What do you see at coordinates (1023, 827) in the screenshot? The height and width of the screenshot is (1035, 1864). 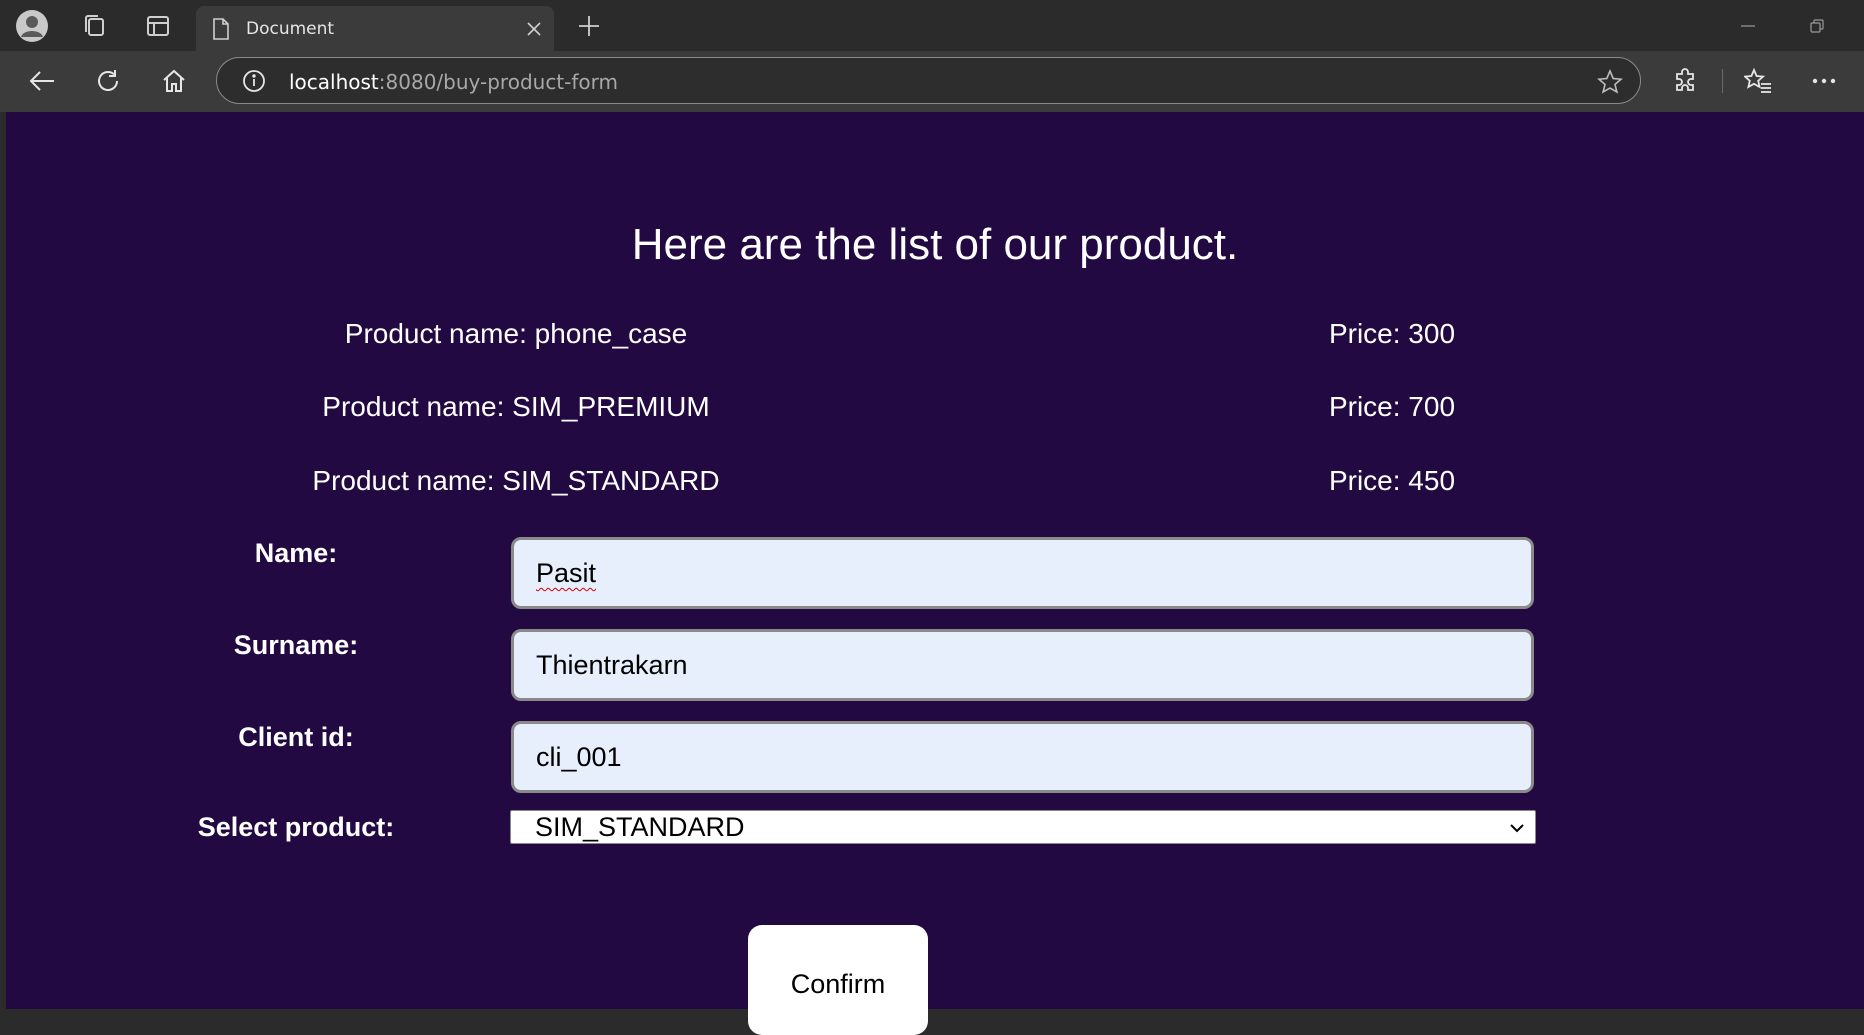 I see `product-select: SIM_STANDARD` at bounding box center [1023, 827].